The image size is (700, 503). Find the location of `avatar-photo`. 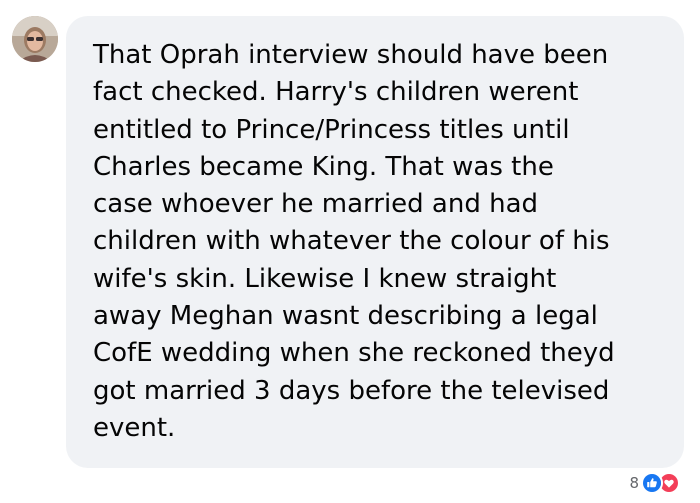

avatar-photo is located at coordinates (35, 39).